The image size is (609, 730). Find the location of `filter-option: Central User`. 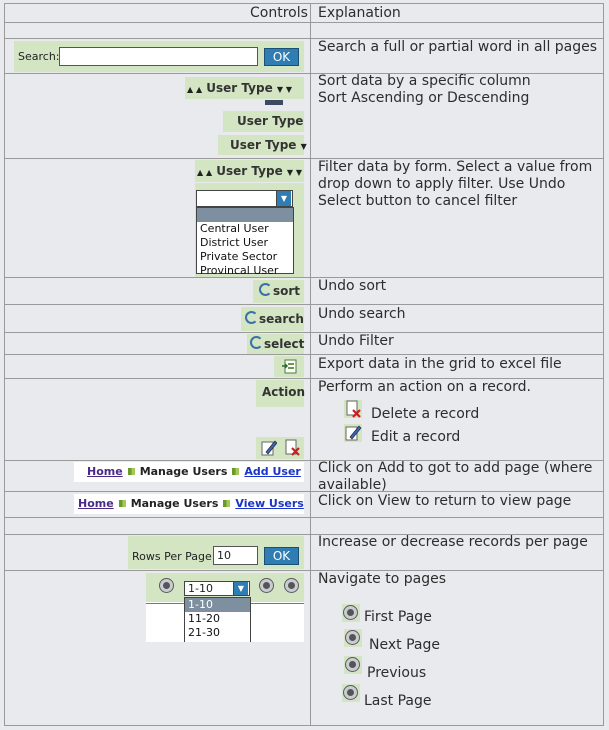

filter-option: Central User is located at coordinates (245, 229).